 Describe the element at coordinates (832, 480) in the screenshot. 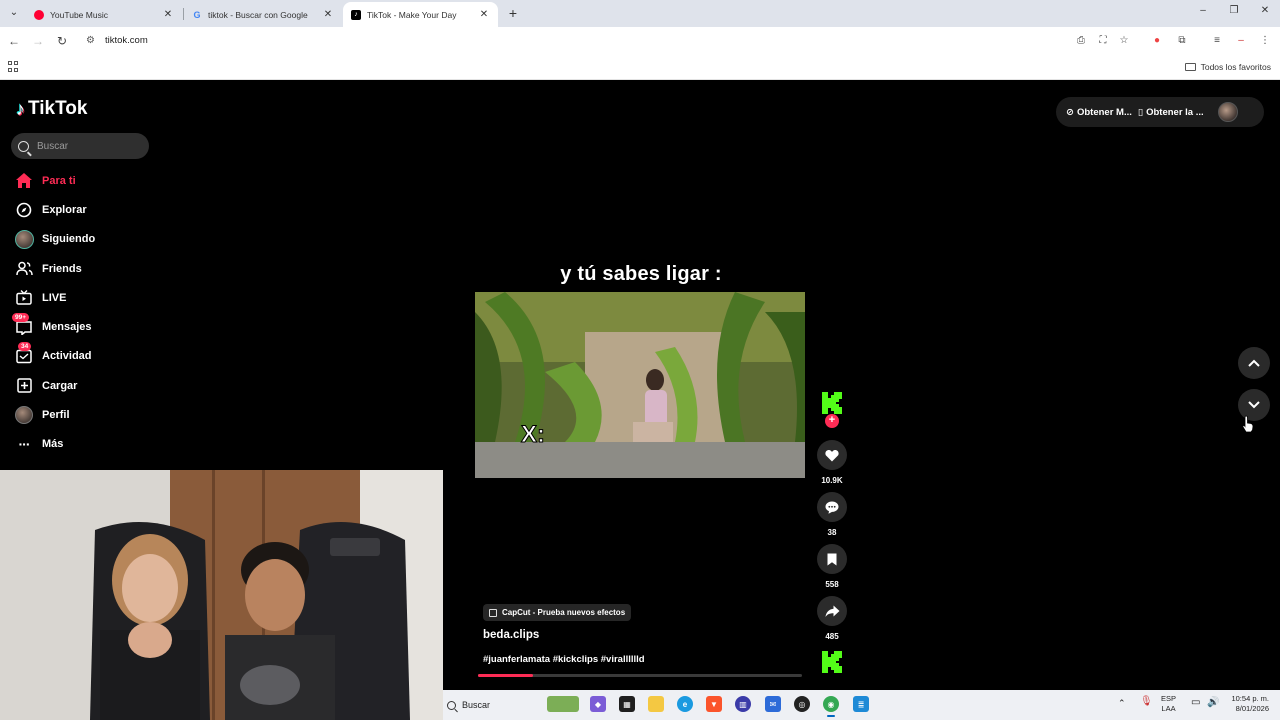

I see `like-count: 10.9K` at that location.